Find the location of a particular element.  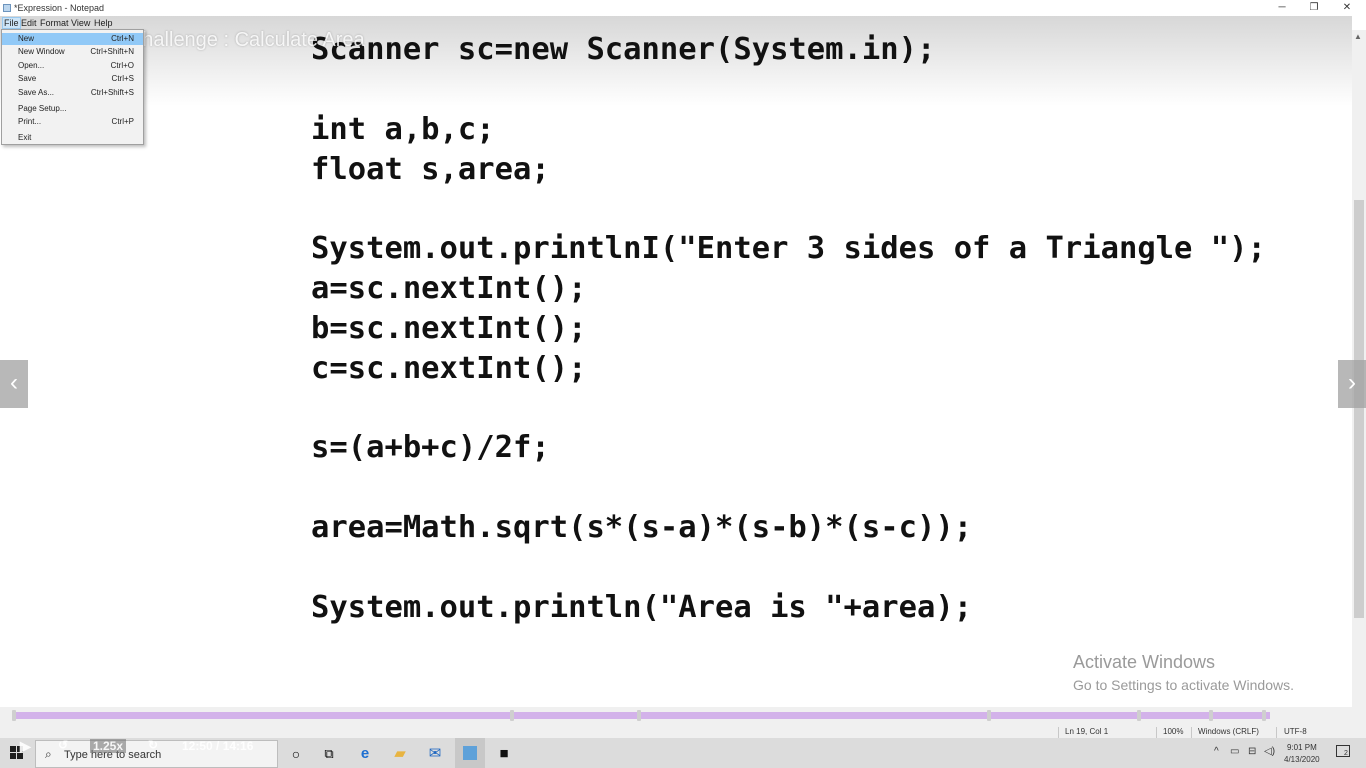

clock-date: 4/13/2020 is located at coordinates (1302, 759).